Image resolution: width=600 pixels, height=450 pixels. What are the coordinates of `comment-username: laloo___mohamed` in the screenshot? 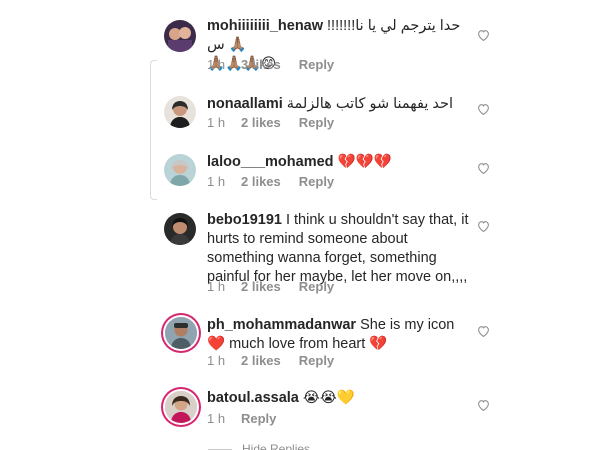 It's located at (270, 162).